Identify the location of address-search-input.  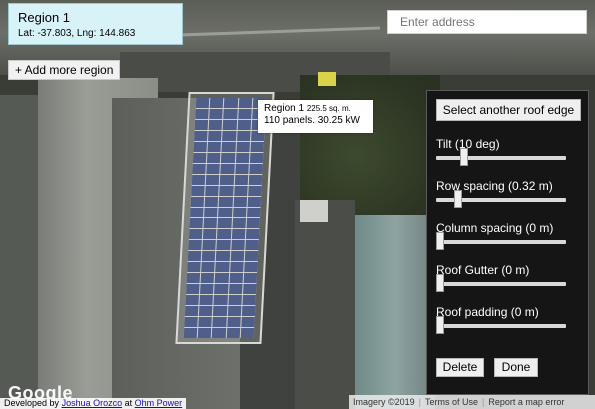
(487, 22).